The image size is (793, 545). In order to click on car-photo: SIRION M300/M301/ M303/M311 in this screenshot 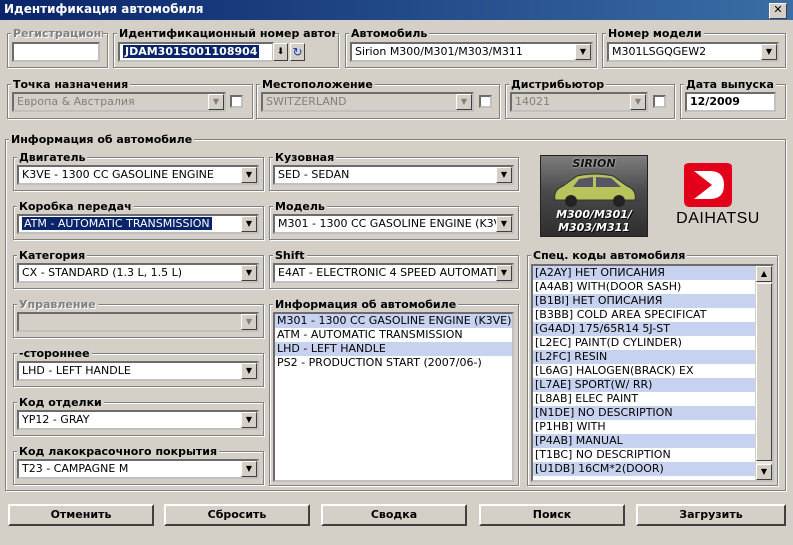, I will do `click(594, 196)`.